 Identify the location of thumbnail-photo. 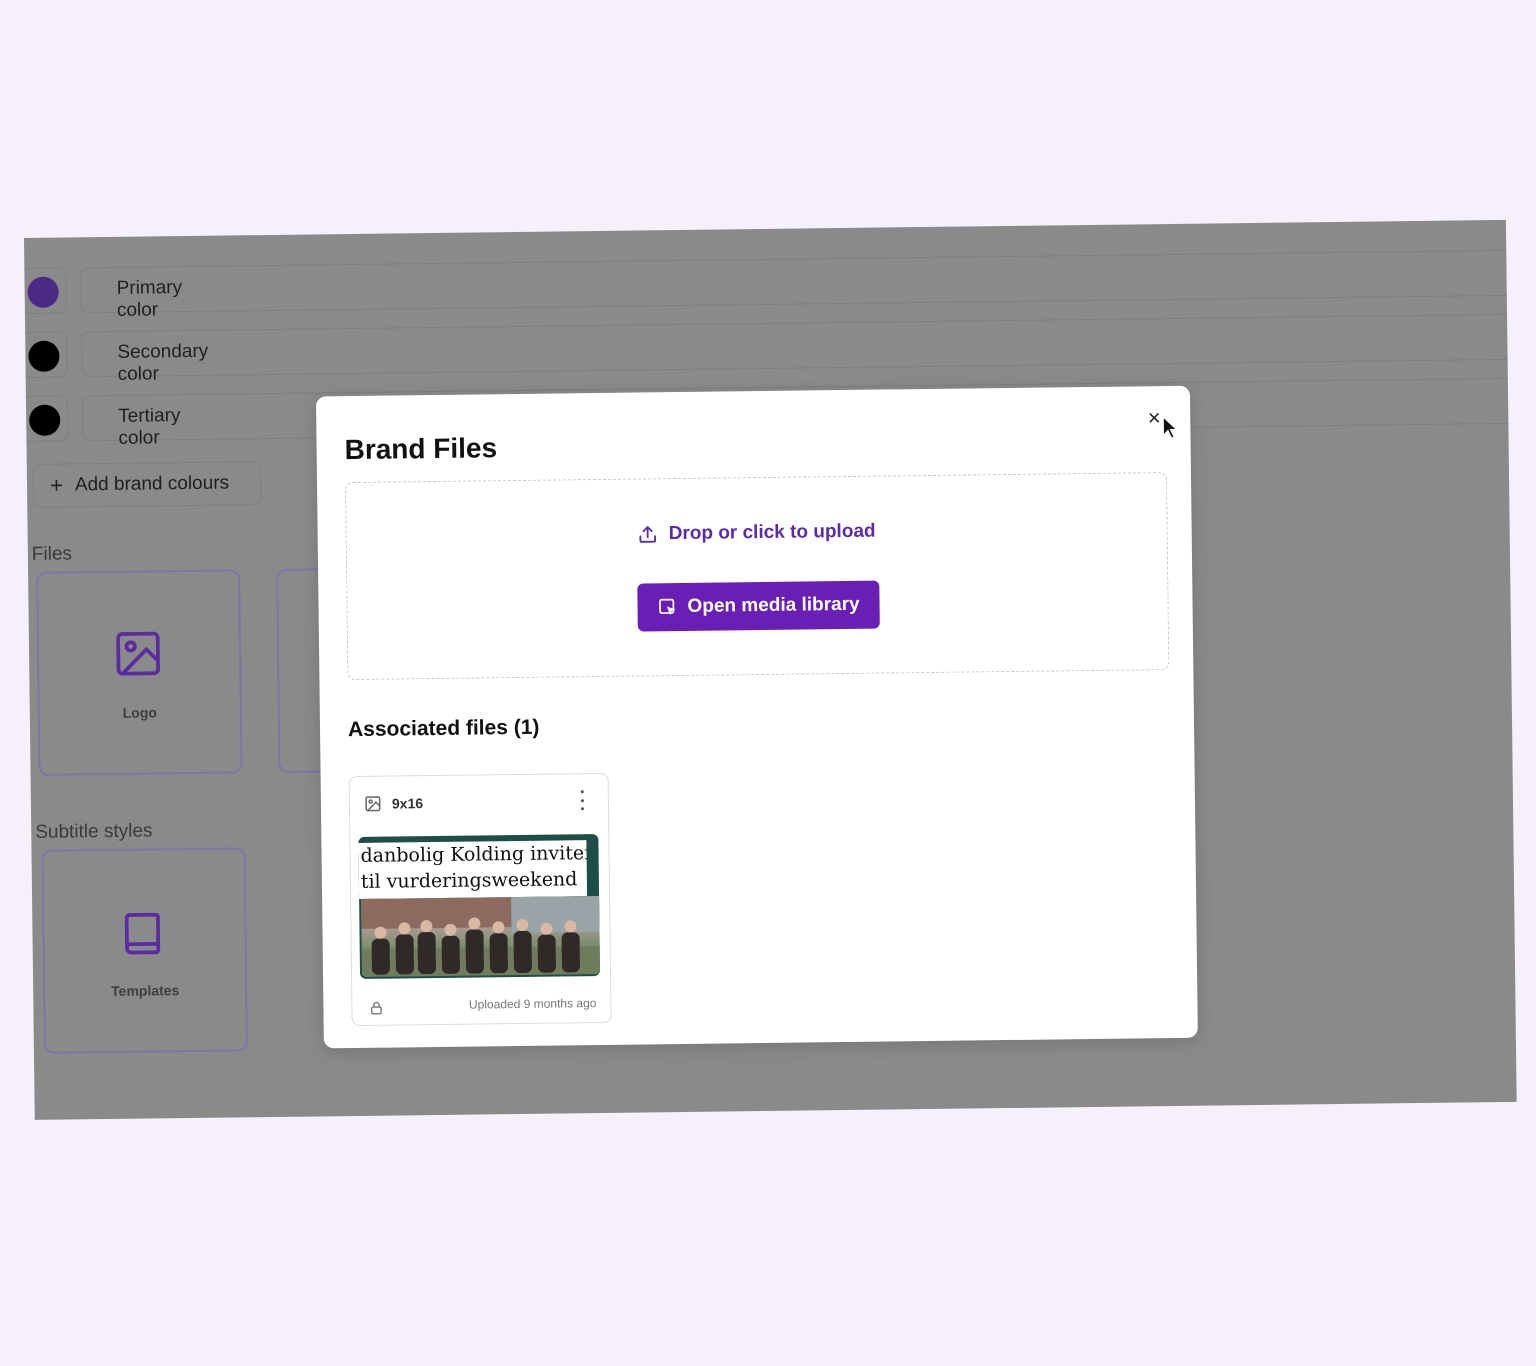
(481, 936).